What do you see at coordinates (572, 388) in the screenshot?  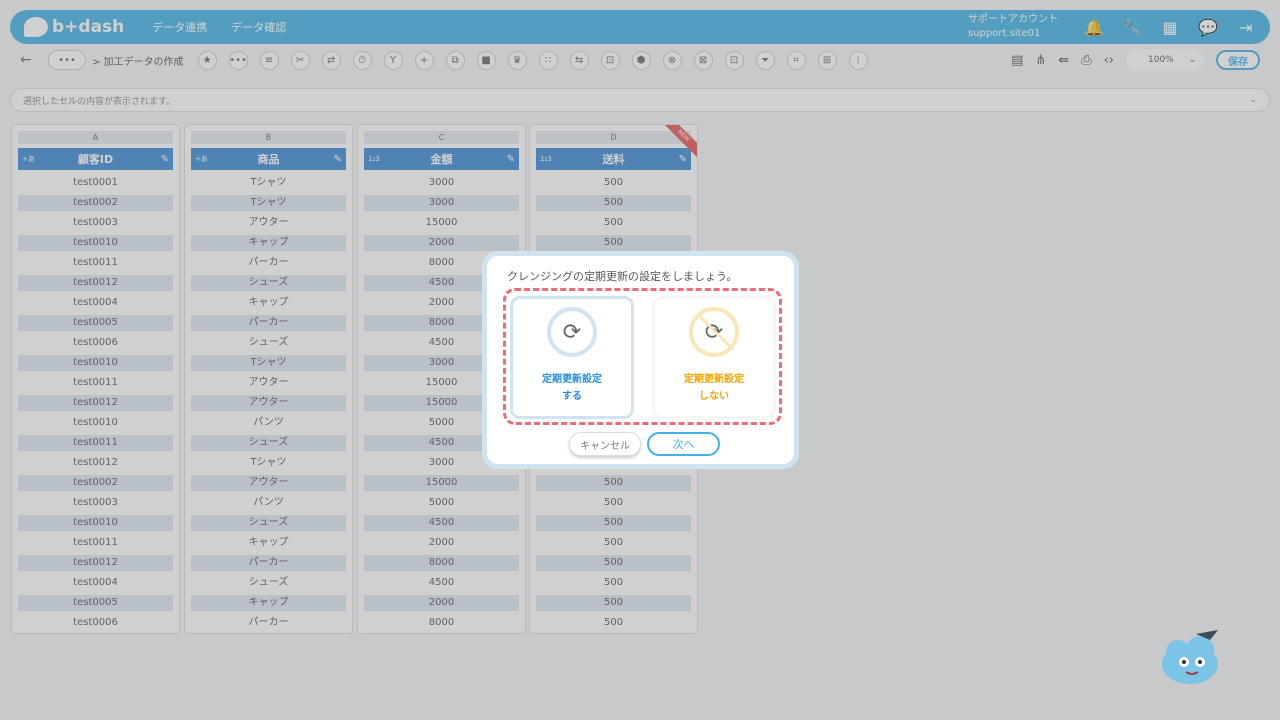 I see `option-yes-label: 定期更新設定 する` at bounding box center [572, 388].